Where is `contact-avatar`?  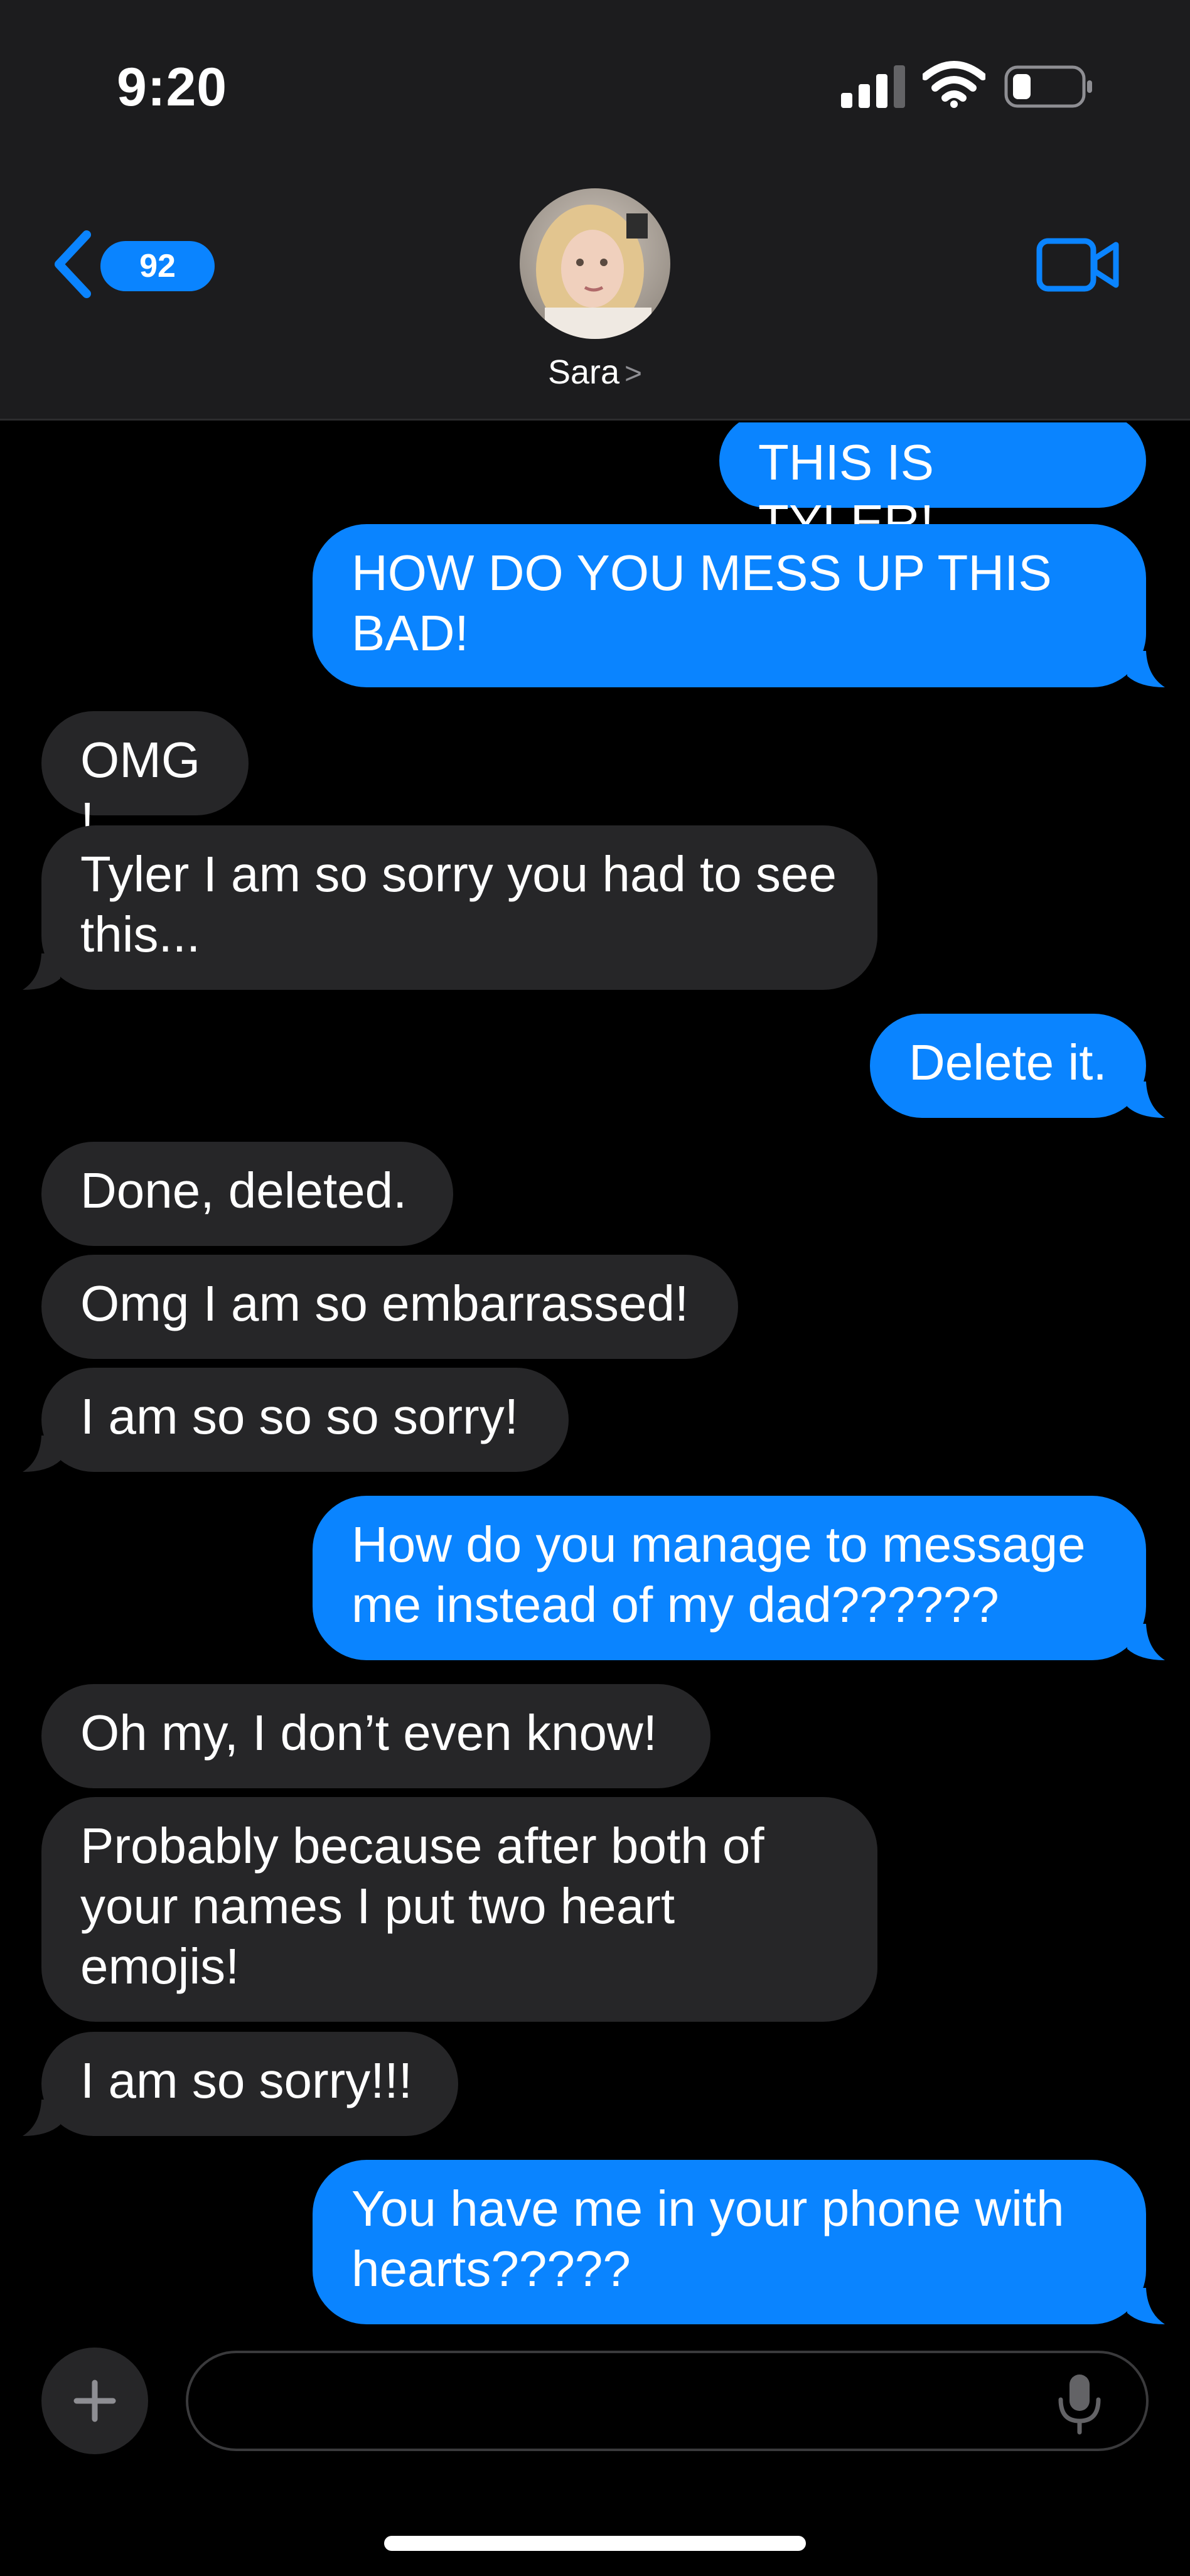 contact-avatar is located at coordinates (595, 263).